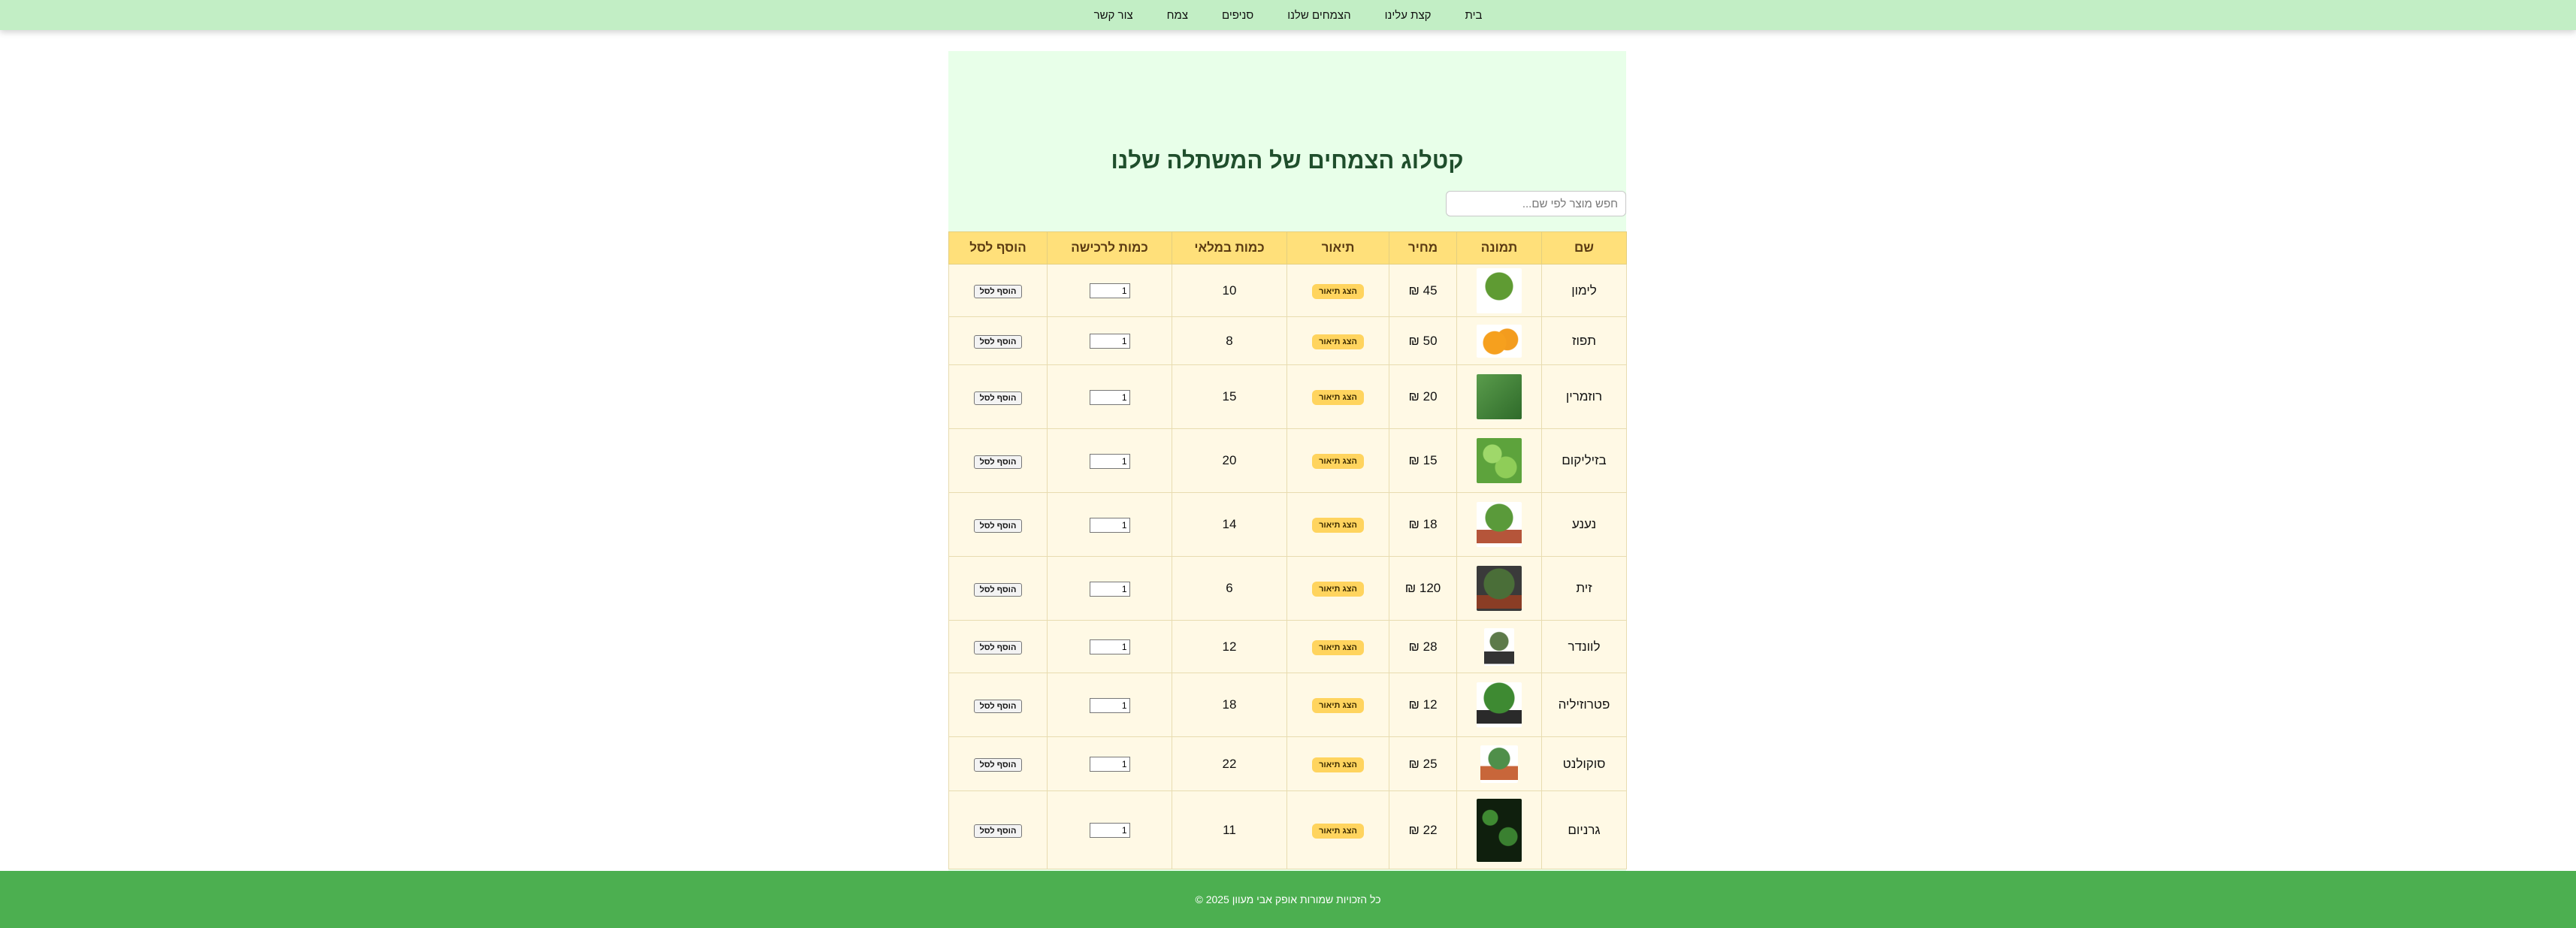  What do you see at coordinates (1584, 247) in the screenshot?
I see `header-name: שם` at bounding box center [1584, 247].